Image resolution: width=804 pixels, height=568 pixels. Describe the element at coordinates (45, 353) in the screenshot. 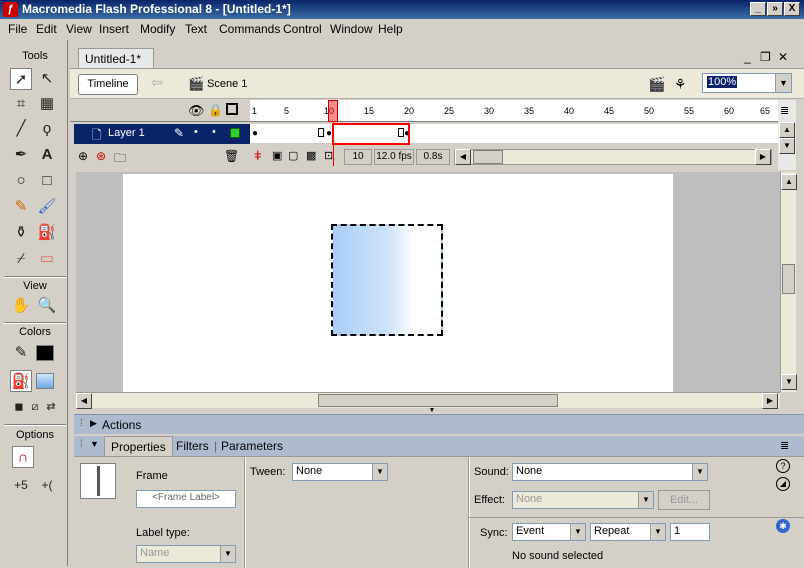

I see `stroke-color-swatch` at that location.